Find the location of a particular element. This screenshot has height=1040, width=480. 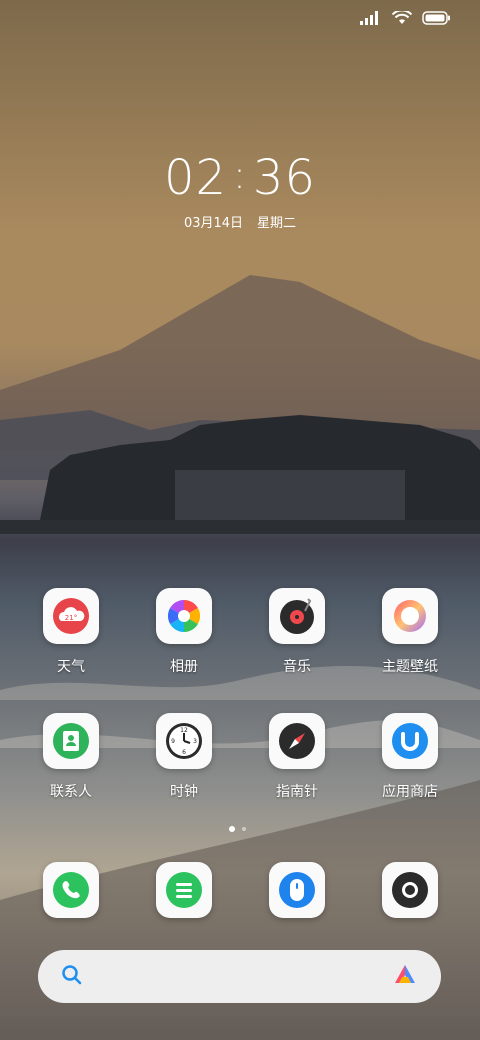

app-store-icon is located at coordinates (410, 741).